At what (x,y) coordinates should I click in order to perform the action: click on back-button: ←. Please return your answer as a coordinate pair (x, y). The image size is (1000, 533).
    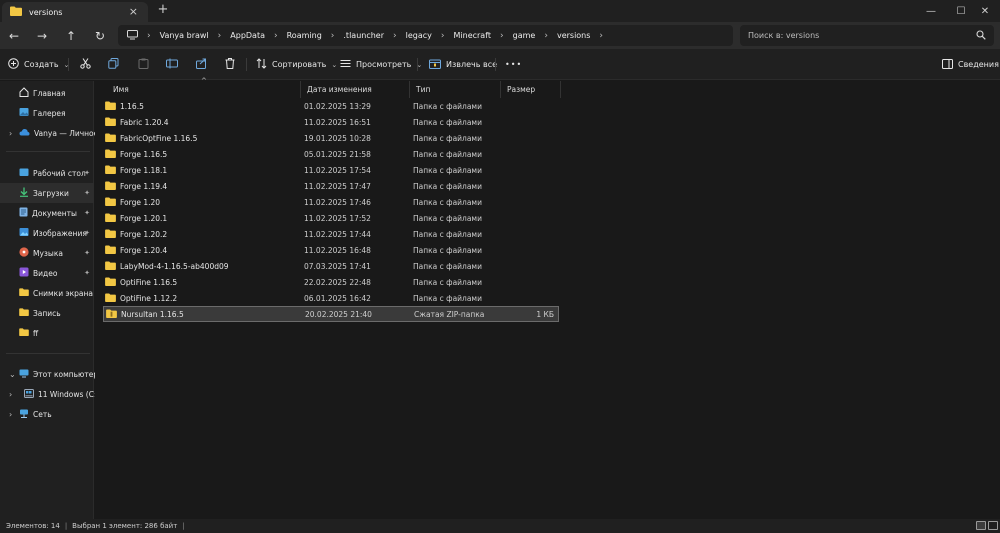
    Looking at the image, I should click on (14, 35).